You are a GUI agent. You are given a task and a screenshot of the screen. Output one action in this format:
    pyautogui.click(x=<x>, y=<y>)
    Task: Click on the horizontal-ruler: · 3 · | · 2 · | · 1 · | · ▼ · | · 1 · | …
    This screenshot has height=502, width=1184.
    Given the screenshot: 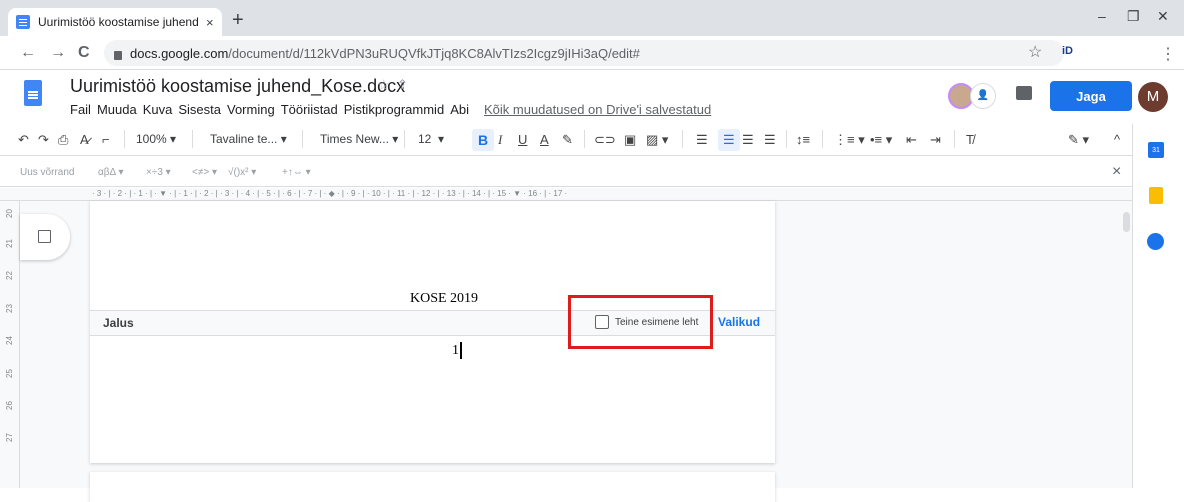 What is the action you would take?
    pyautogui.click(x=566, y=194)
    